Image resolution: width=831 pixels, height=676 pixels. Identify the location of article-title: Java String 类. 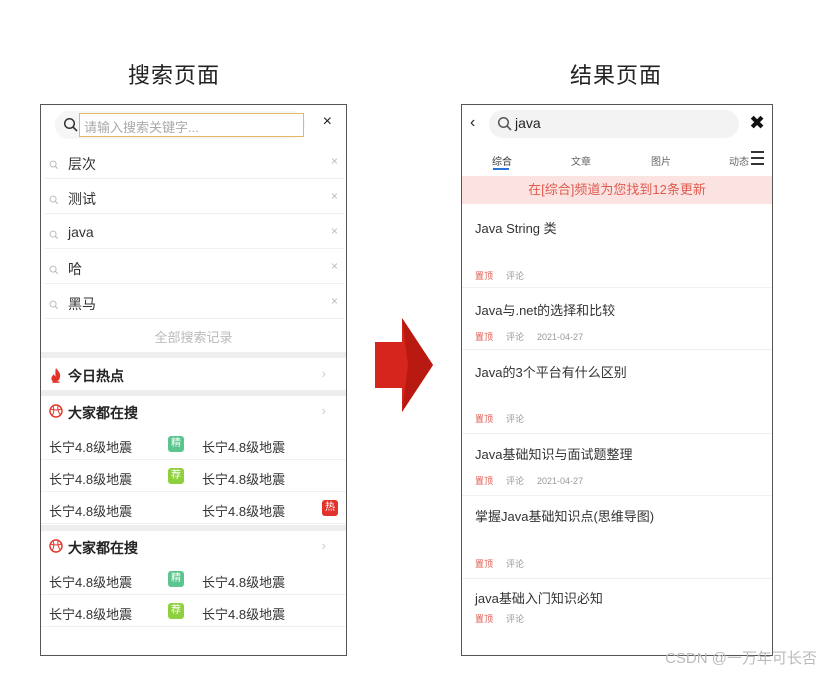
(516, 227).